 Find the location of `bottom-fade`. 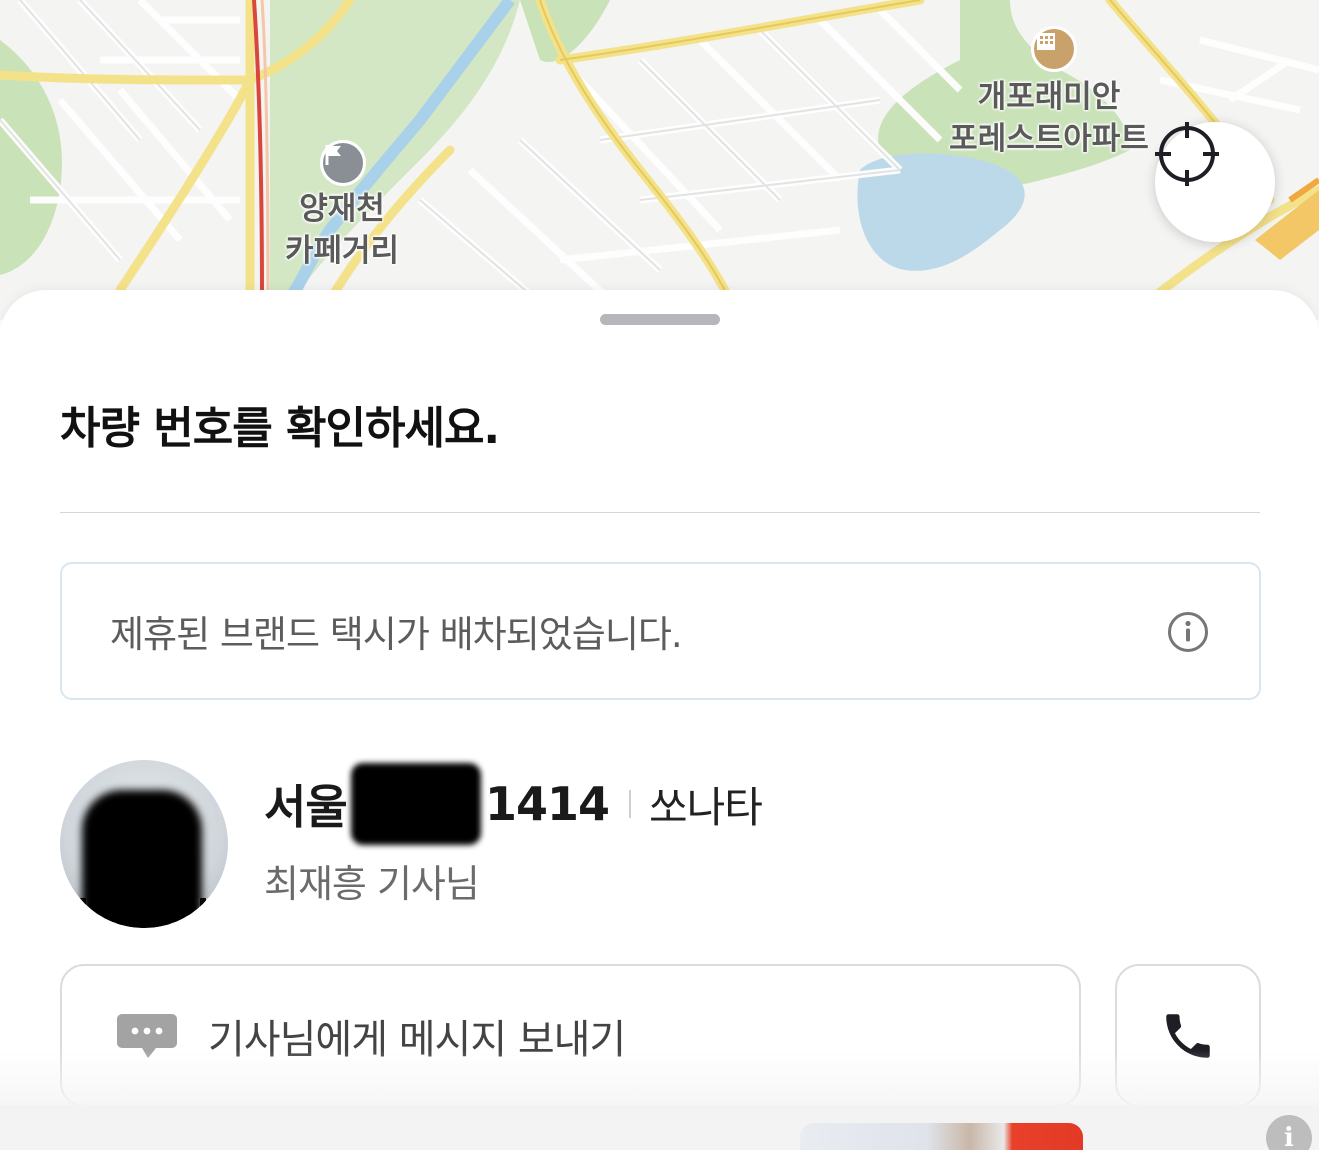

bottom-fade is located at coordinates (659, 1080).